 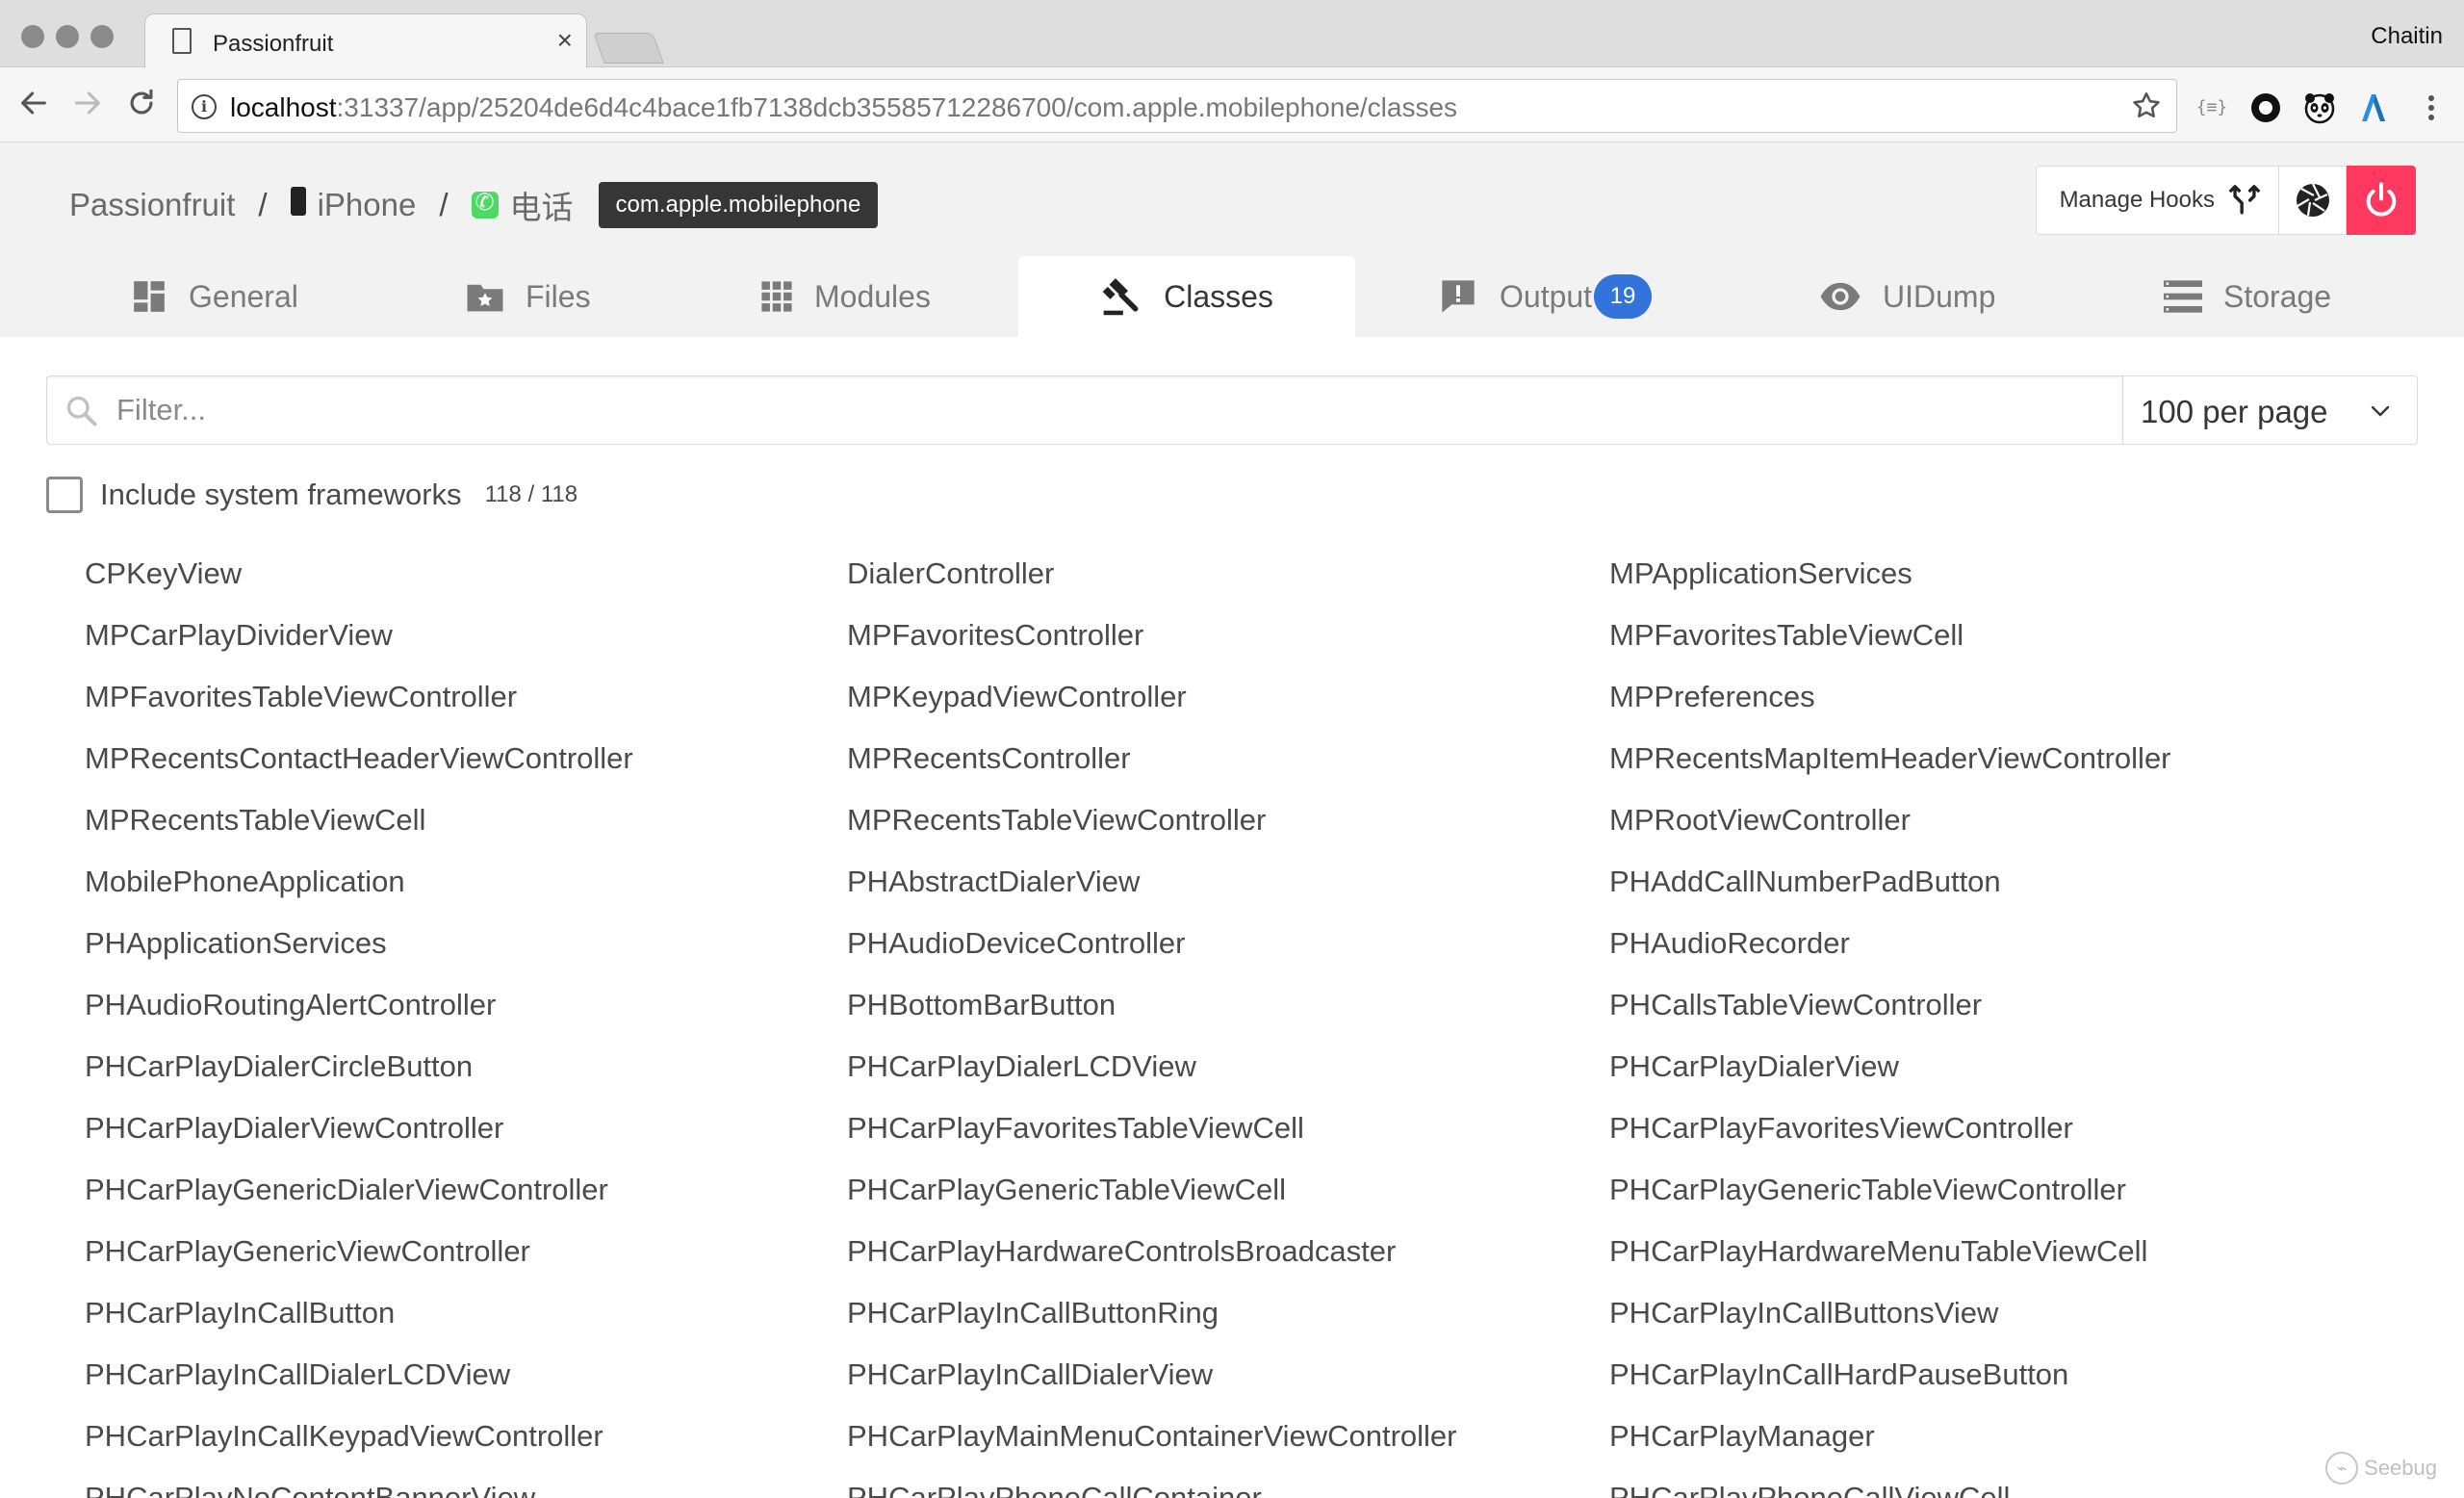 I want to click on include-system-frameworks-label: Include system frameworks, so click(x=281, y=495).